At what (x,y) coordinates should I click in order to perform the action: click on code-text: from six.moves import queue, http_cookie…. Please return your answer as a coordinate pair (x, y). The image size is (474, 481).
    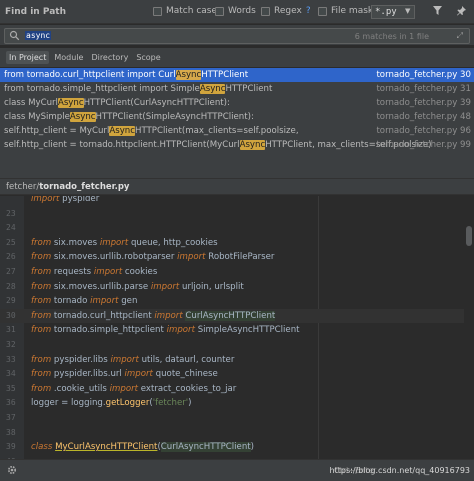
    Looking at the image, I should click on (124, 243).